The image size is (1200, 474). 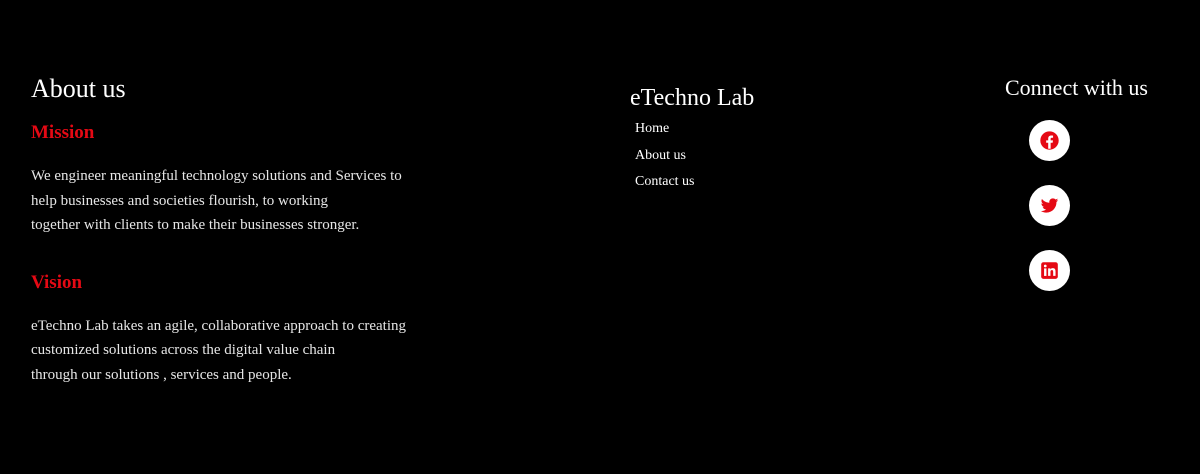 I want to click on facebook-icon, so click(x=1049, y=140).